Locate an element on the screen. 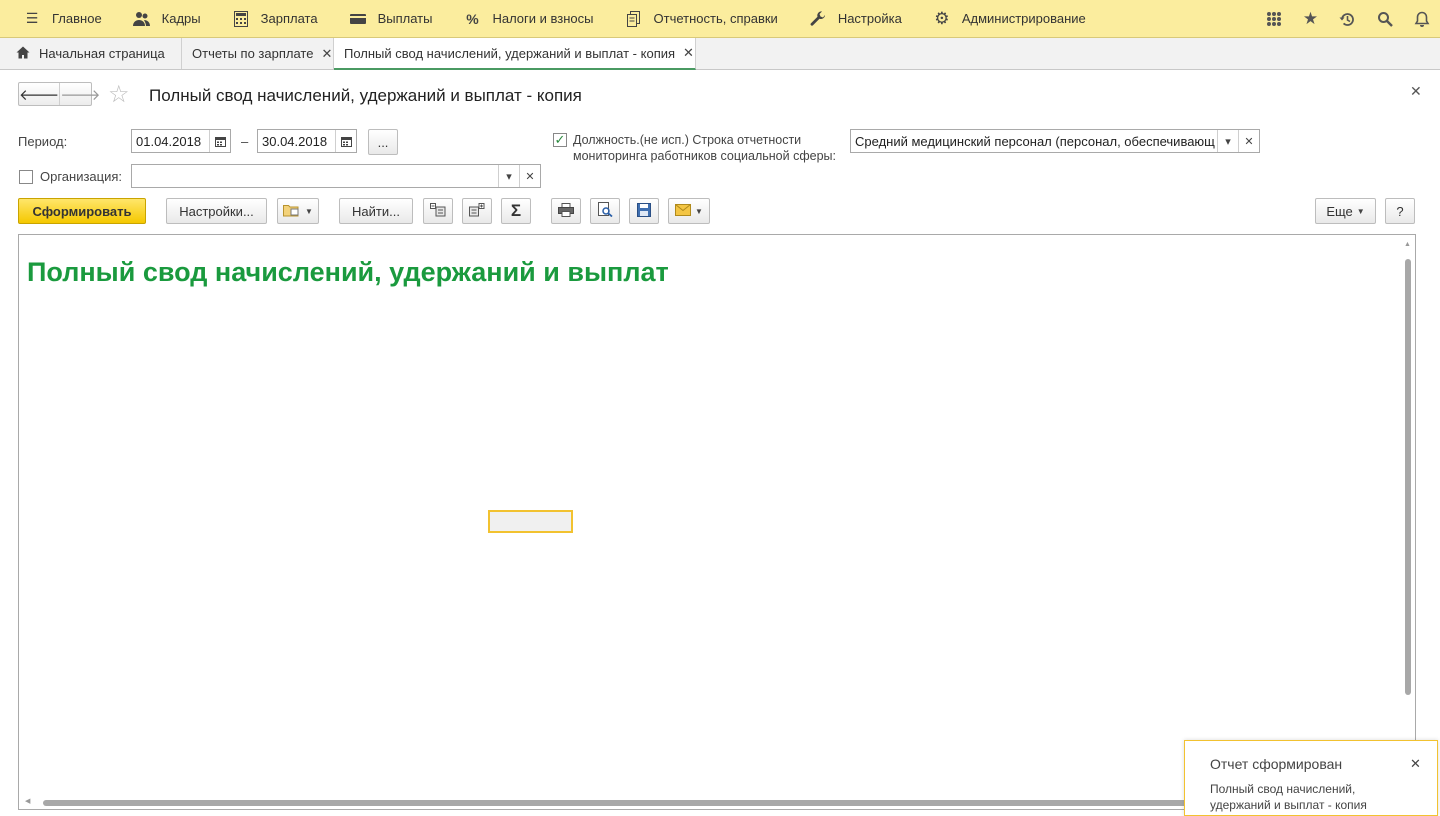 The width and height of the screenshot is (1440, 816). period-from-value: 01.04.2018 is located at coordinates (169, 141).